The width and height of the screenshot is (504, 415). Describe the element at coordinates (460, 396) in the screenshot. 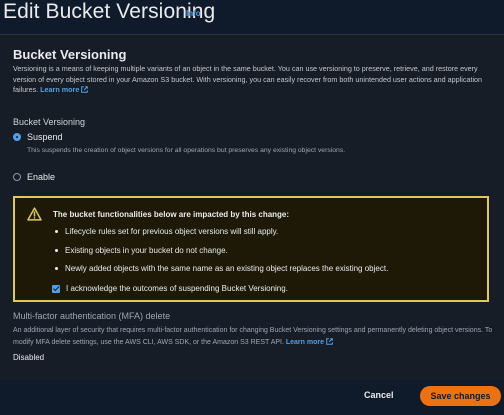

I see `save-changes-button: Save changes` at that location.